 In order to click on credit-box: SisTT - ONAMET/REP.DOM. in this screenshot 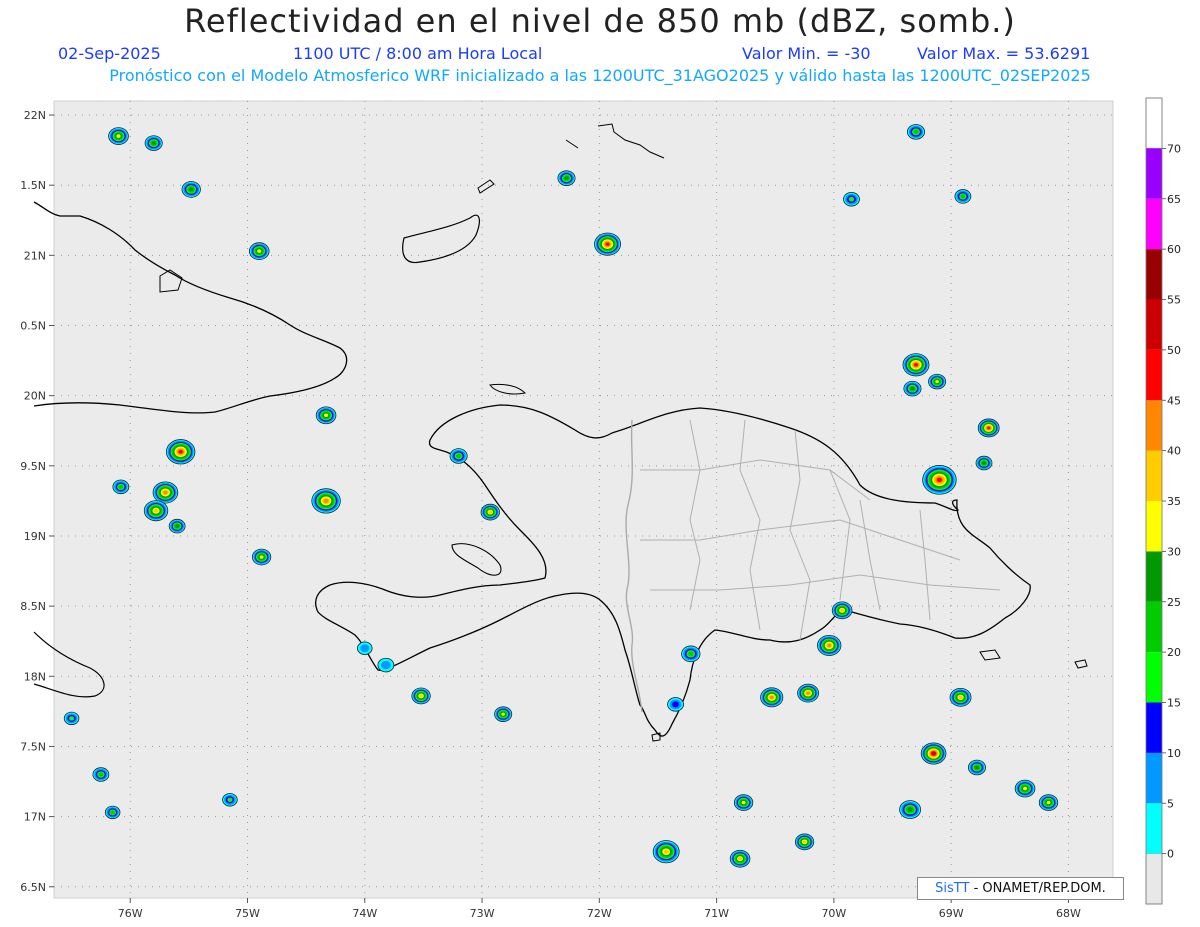, I will do `click(1020, 888)`.